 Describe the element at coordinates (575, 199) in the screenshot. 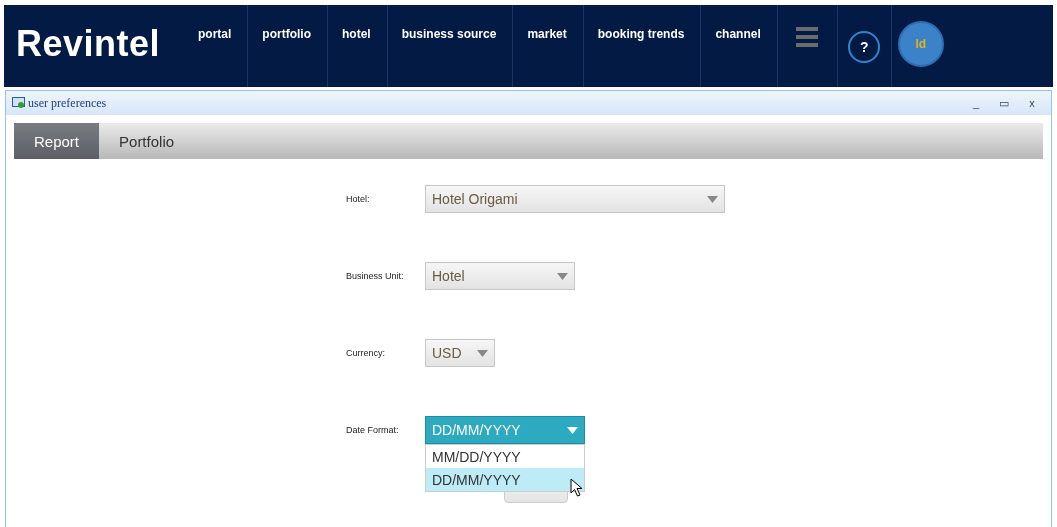

I see `dropdown: Hotel Origami` at that location.